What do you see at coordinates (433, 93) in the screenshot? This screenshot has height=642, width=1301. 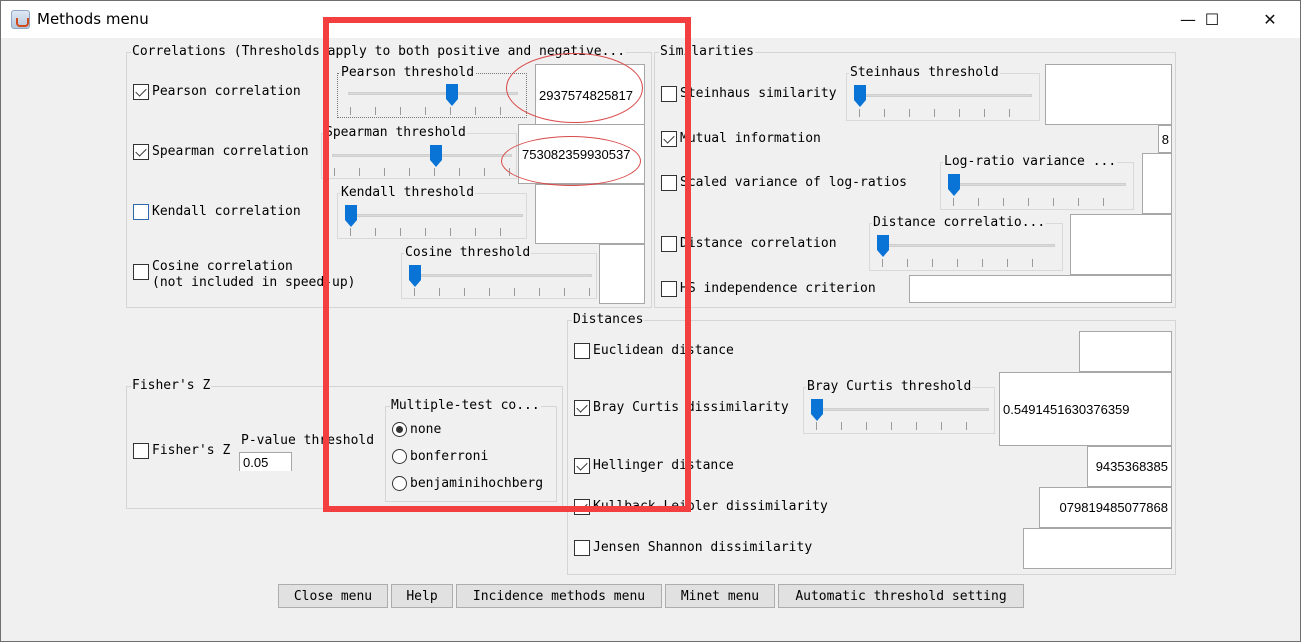 I see `pearson-slider-track` at bounding box center [433, 93].